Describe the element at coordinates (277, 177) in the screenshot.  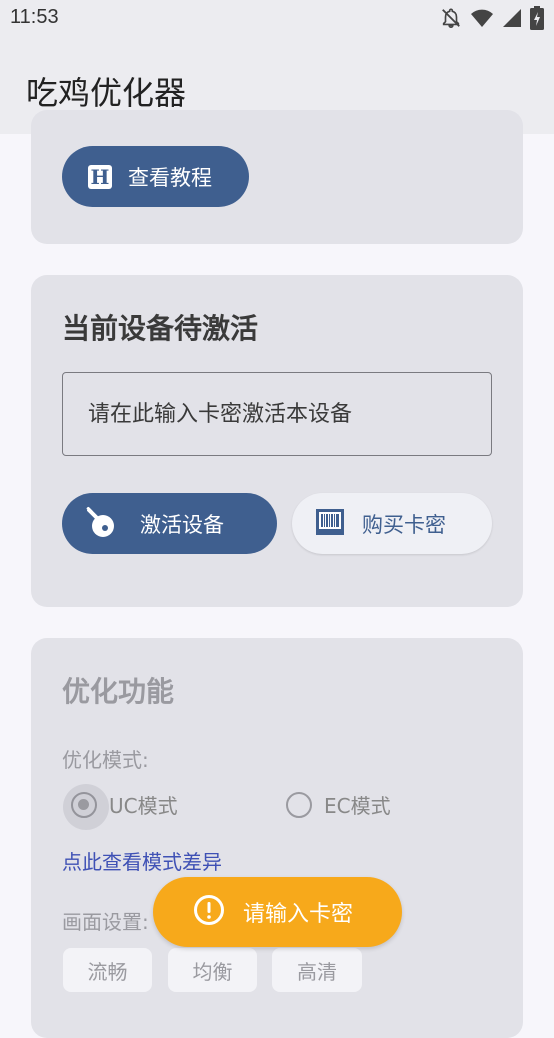
I see `tutorial-card: H 查看教程` at that location.